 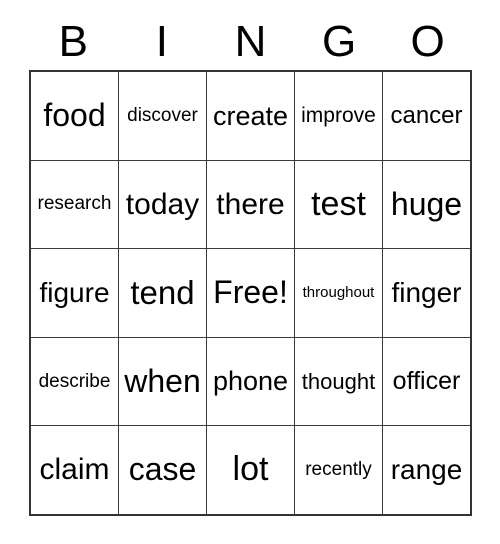 I want to click on bingo-cell-label: there, so click(x=250, y=204).